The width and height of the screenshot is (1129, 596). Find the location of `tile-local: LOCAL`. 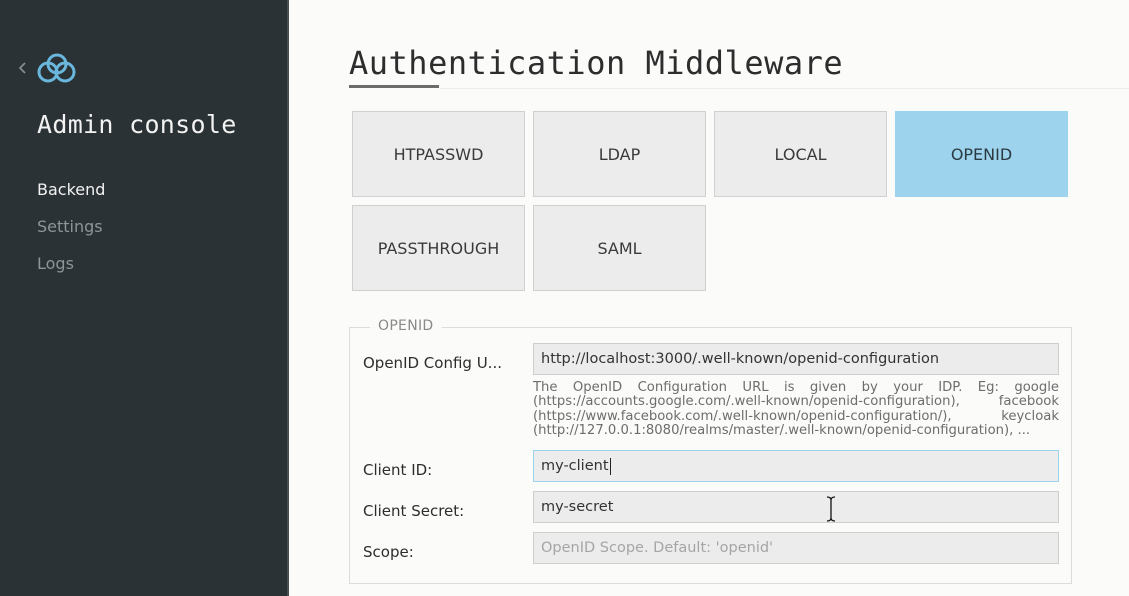

tile-local: LOCAL is located at coordinates (800, 154).